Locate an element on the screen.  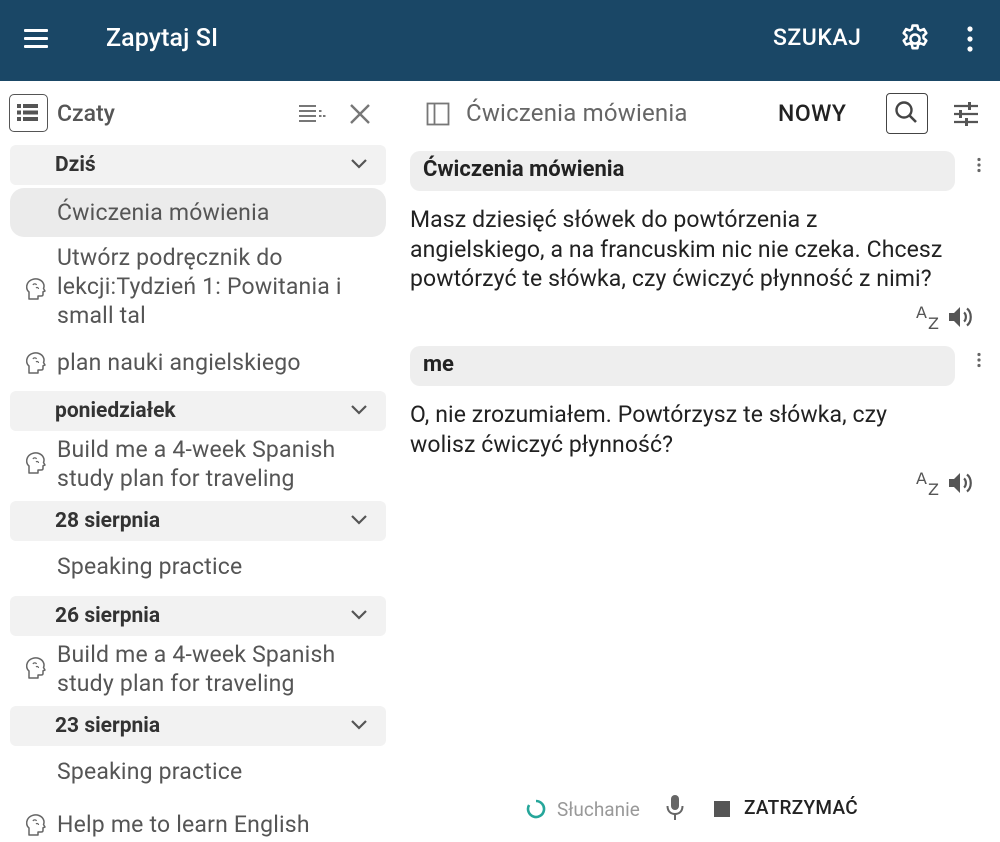
message-sender: Ćwiczenia mówienia is located at coordinates (524, 169).